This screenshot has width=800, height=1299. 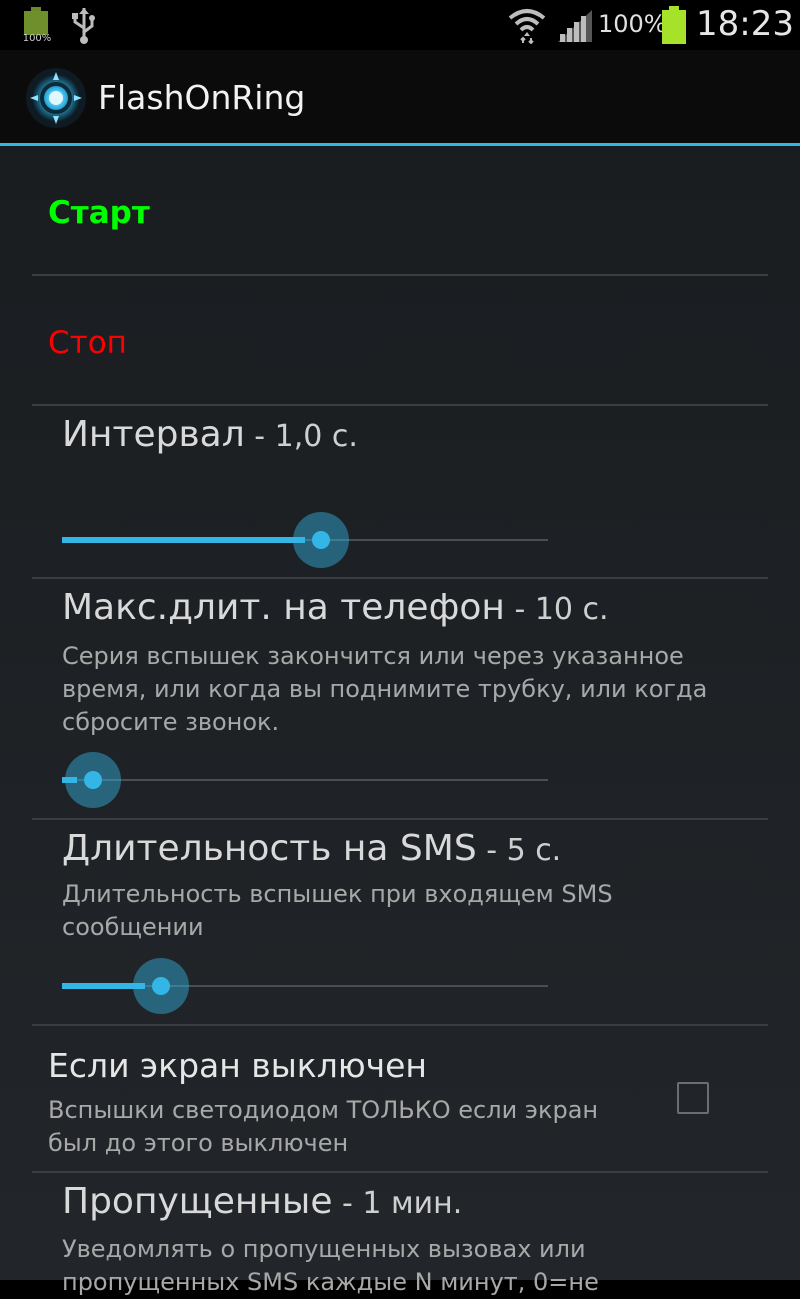 What do you see at coordinates (56, 98) in the screenshot?
I see `app-logo-icon` at bounding box center [56, 98].